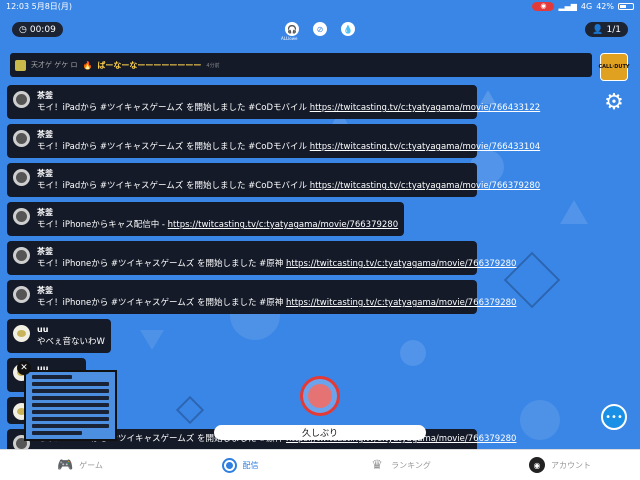  I want to click on status-indicators: ◉ ▂▄▆ 4G 42%, so click(583, 6).